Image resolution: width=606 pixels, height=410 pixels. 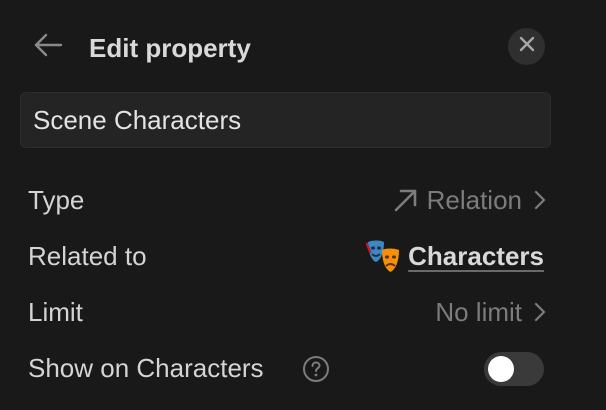 What do you see at coordinates (303, 200) in the screenshot?
I see `type-row: Type Relation` at bounding box center [303, 200].